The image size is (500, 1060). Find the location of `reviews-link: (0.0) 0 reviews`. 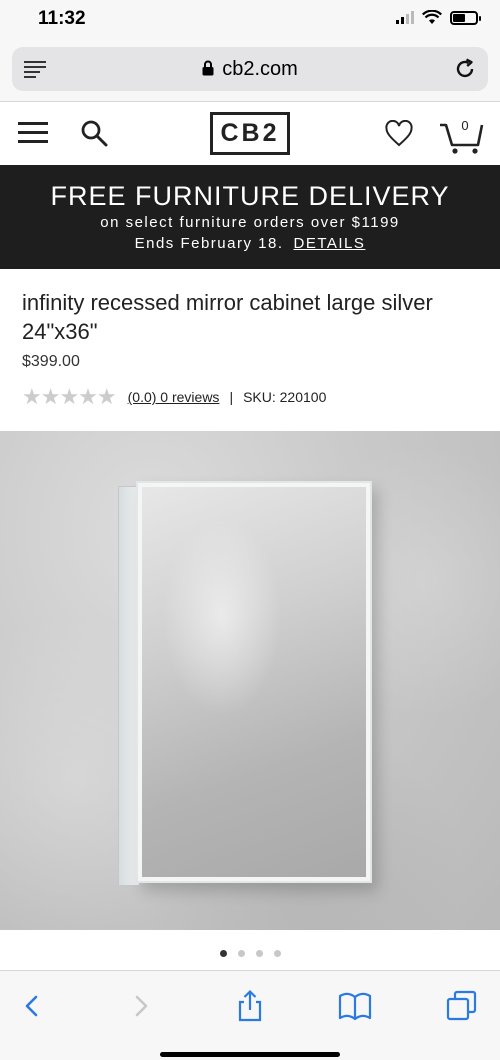

reviews-link: (0.0) 0 reviews is located at coordinates (174, 397).